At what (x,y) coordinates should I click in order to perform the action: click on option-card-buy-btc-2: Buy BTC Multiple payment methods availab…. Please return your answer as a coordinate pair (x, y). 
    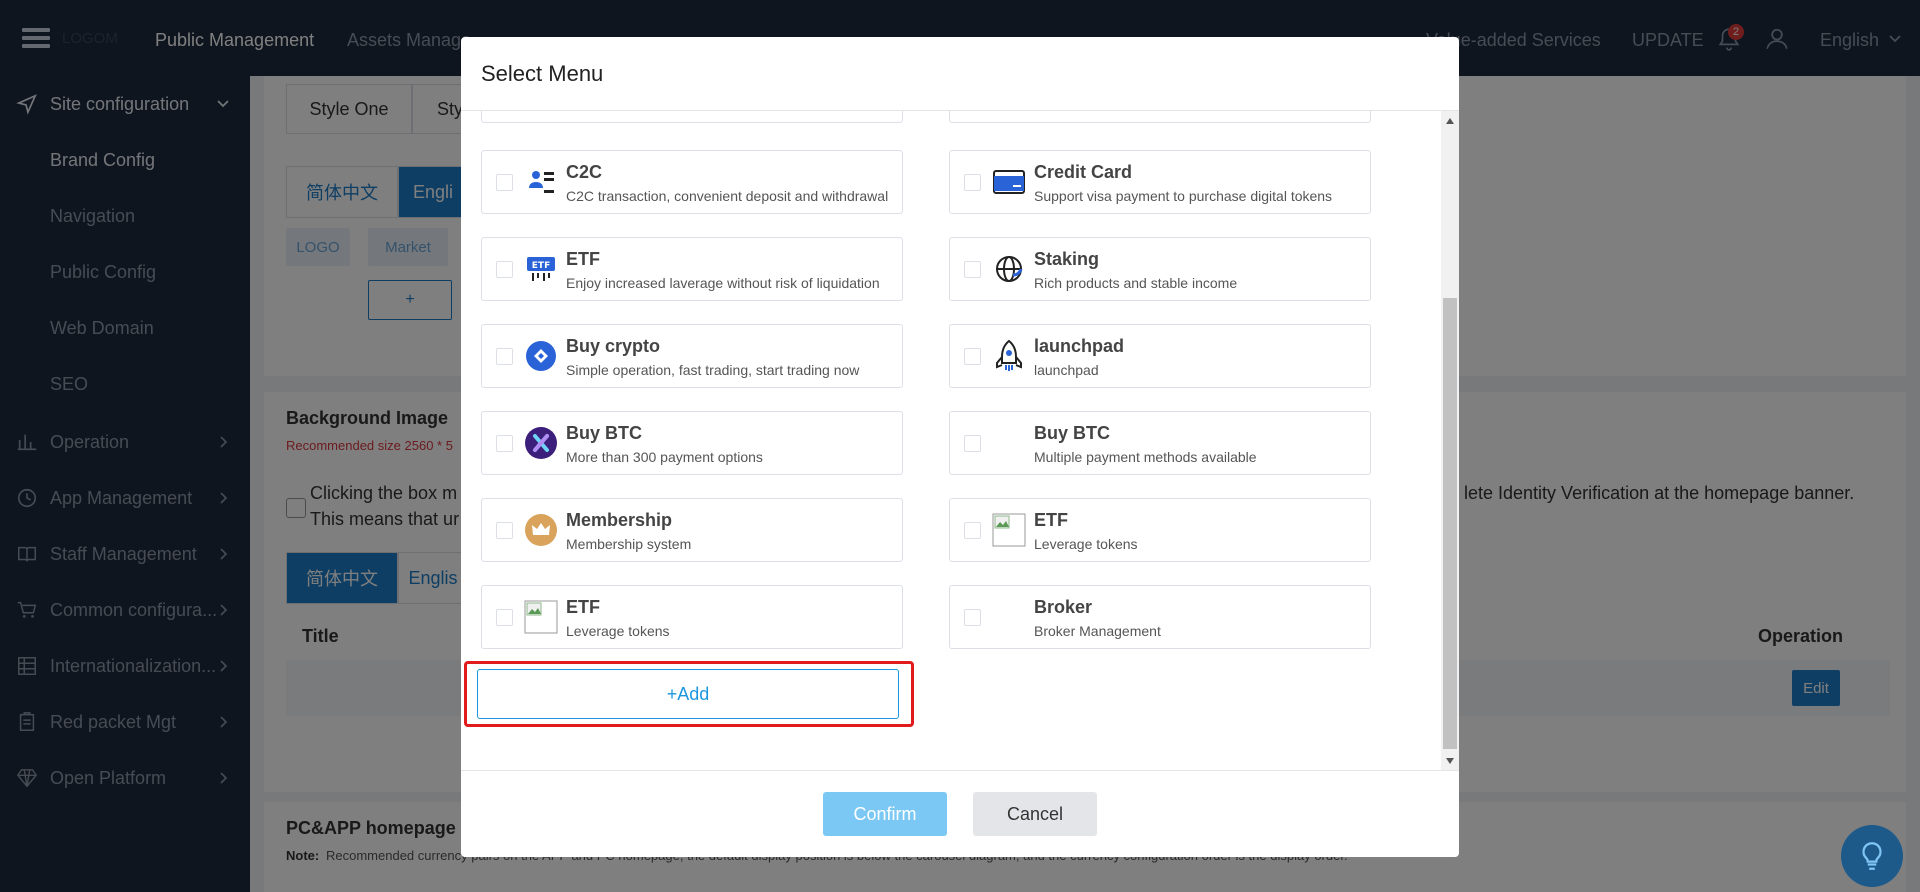
    Looking at the image, I should click on (1160, 443).